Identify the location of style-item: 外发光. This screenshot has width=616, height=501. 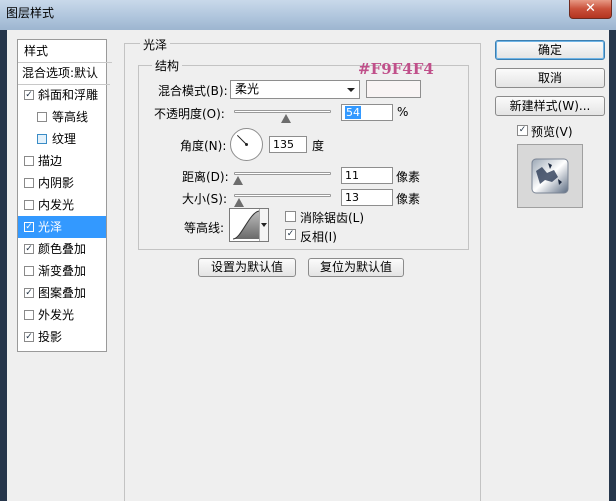
(62, 315).